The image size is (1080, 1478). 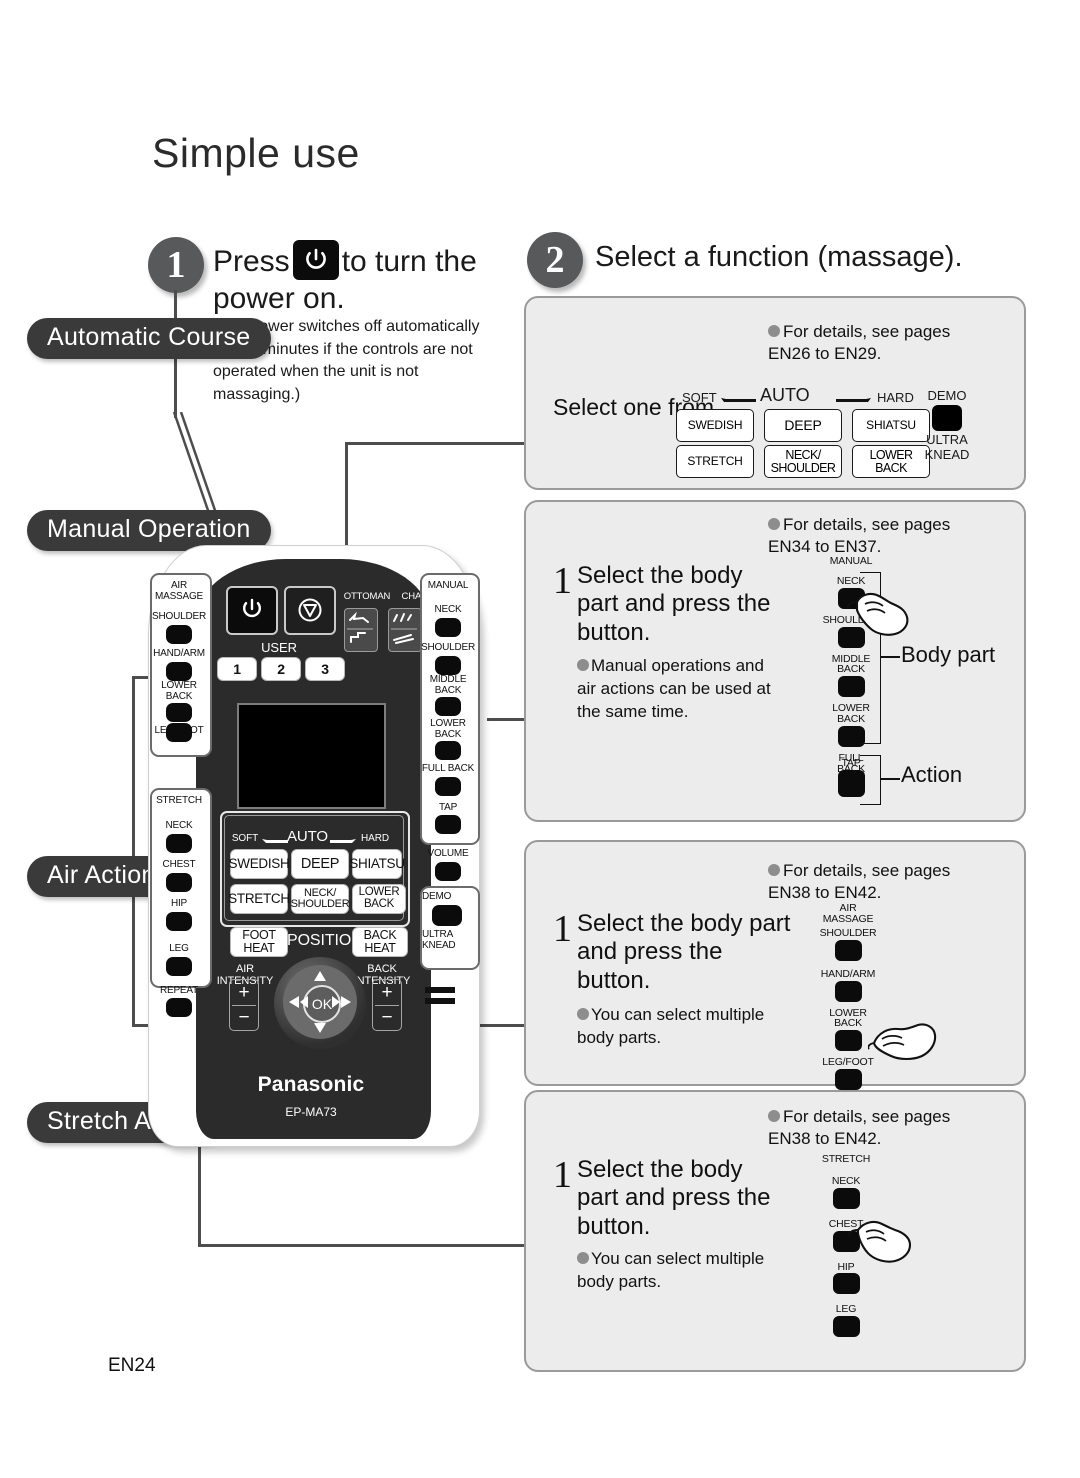 I want to click on auto-btn-neck-shoulder: NECK/ SHOULDER, so click(x=803, y=461).